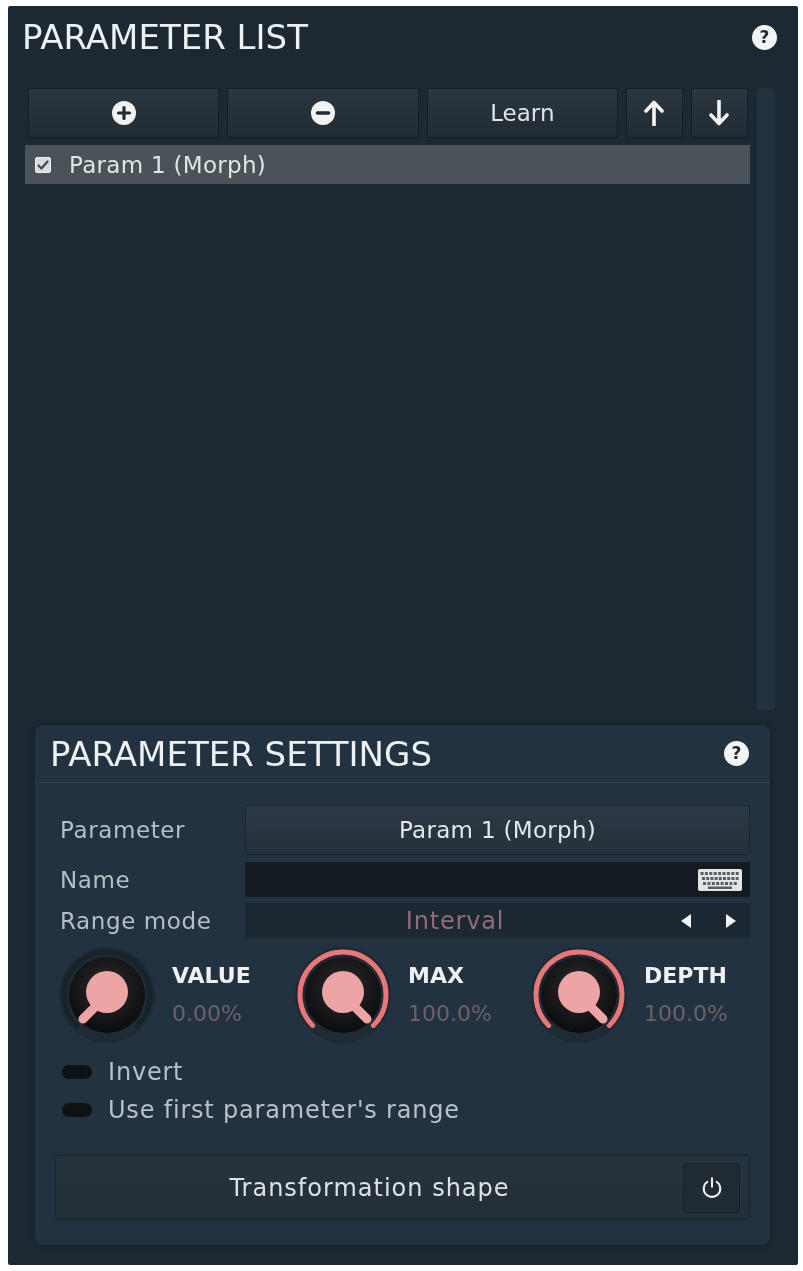 The height and width of the screenshot is (1271, 803). What do you see at coordinates (497, 830) in the screenshot?
I see `parameter-dropdown: Param 1 (Morph)` at bounding box center [497, 830].